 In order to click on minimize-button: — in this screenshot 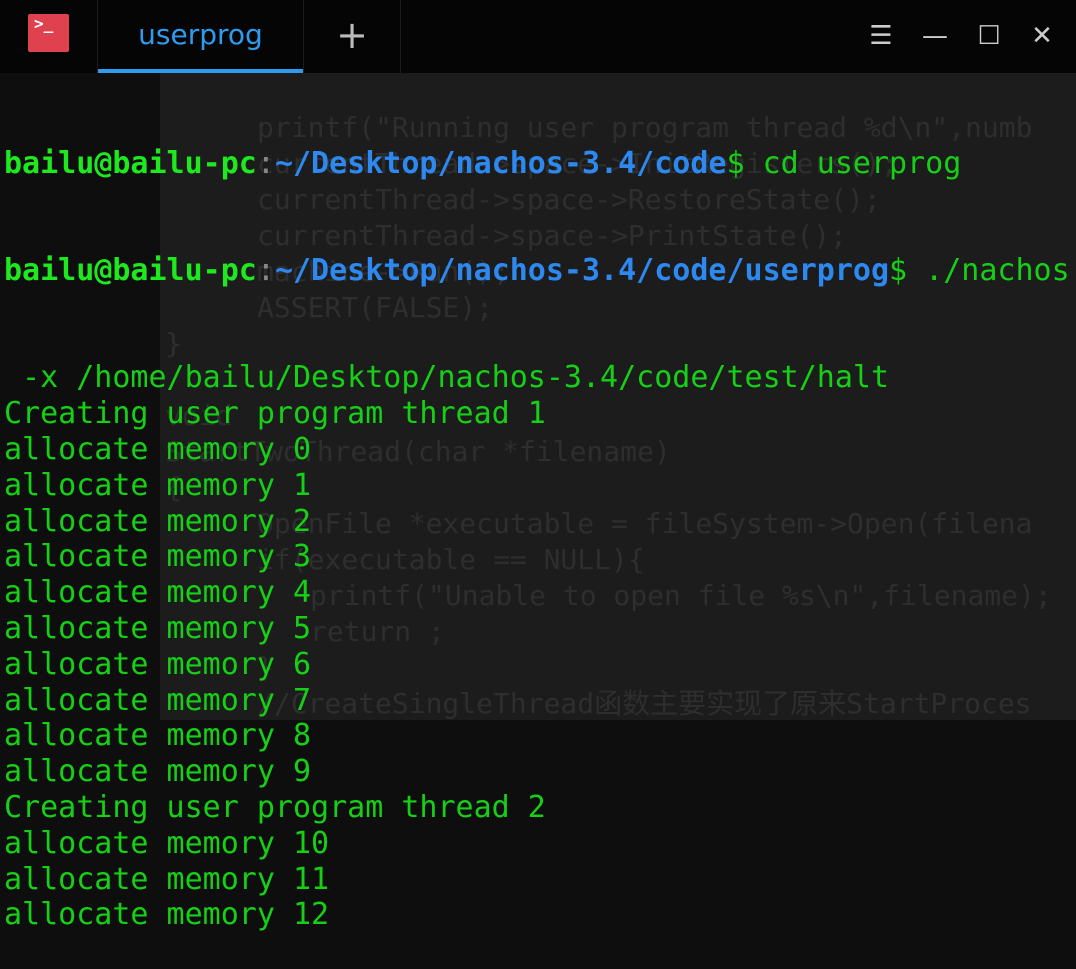, I will do `click(935, 36)`.